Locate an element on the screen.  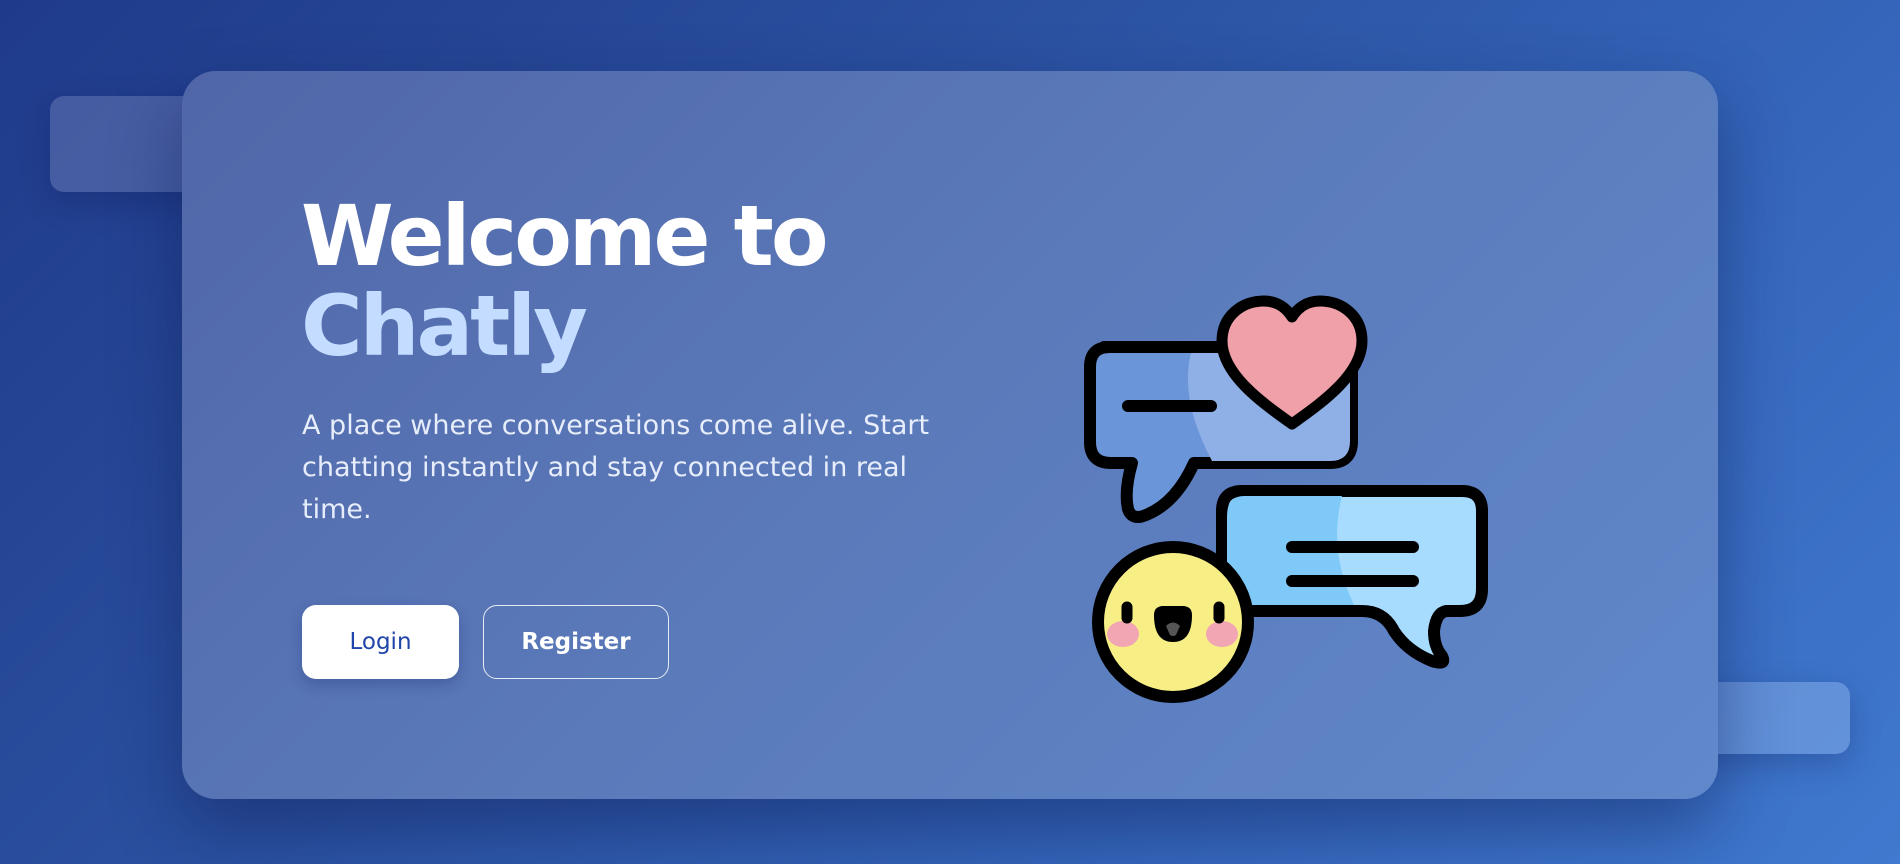
welcome-heading-line: Welcome to is located at coordinates (565, 236).